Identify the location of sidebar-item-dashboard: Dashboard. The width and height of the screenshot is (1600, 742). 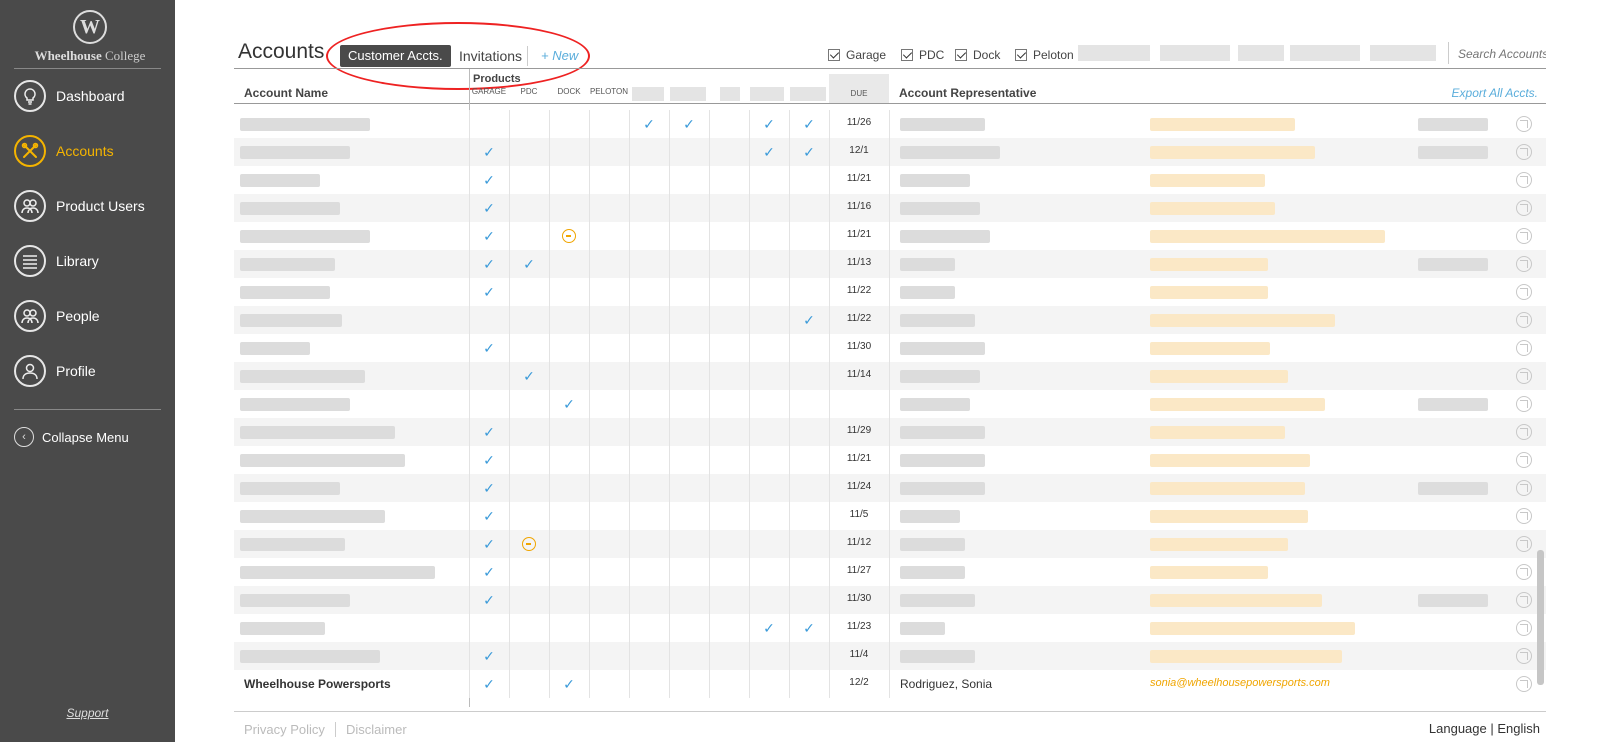
(89, 96).